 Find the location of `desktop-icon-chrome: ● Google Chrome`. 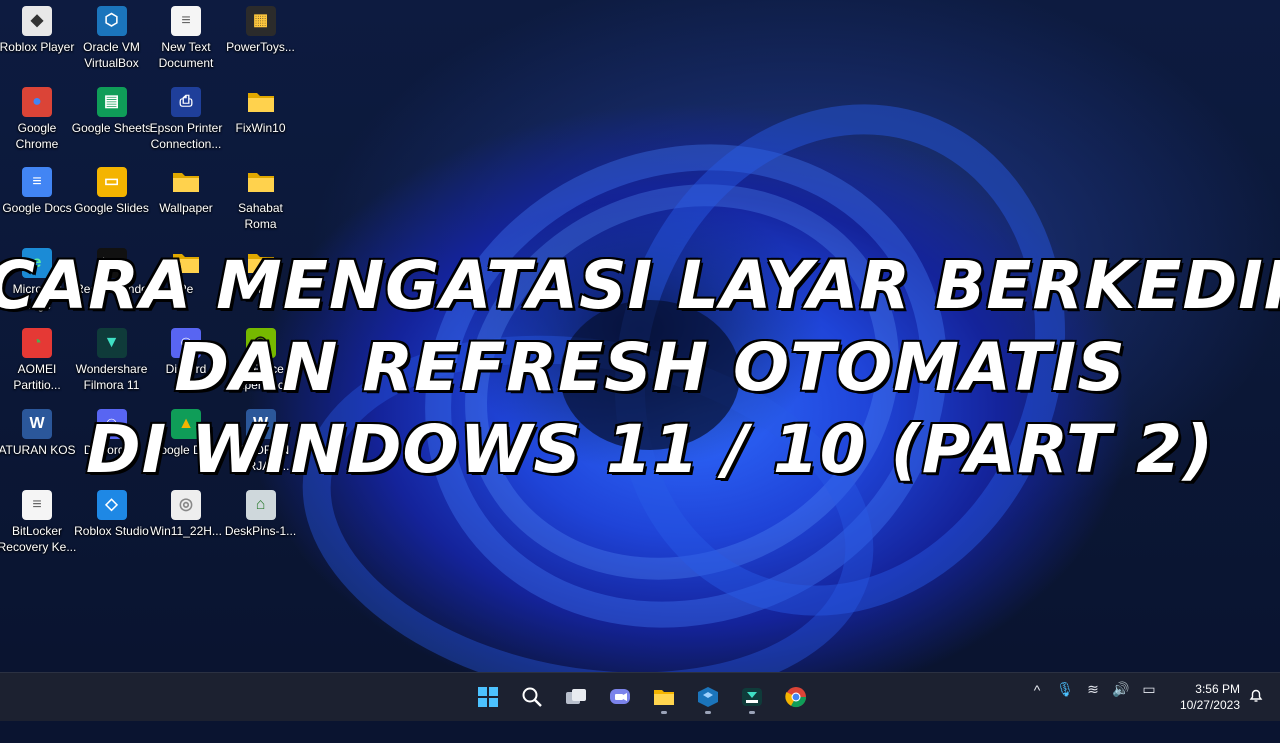

desktop-icon-chrome: ● Google Chrome is located at coordinates (37, 122).